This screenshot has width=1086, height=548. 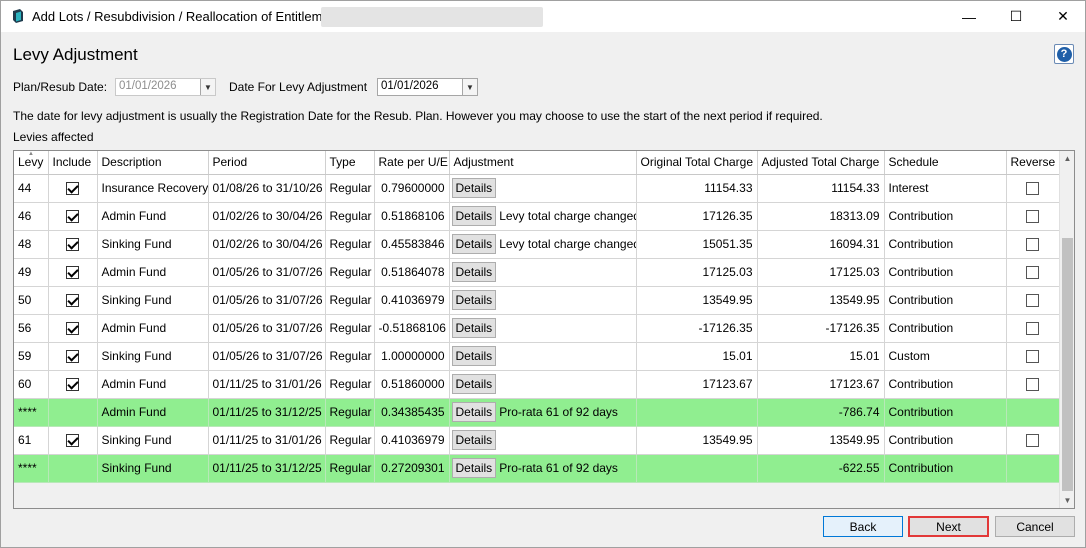 What do you see at coordinates (412, 163) in the screenshot?
I see `column-header-rate: Rate per U/E` at bounding box center [412, 163].